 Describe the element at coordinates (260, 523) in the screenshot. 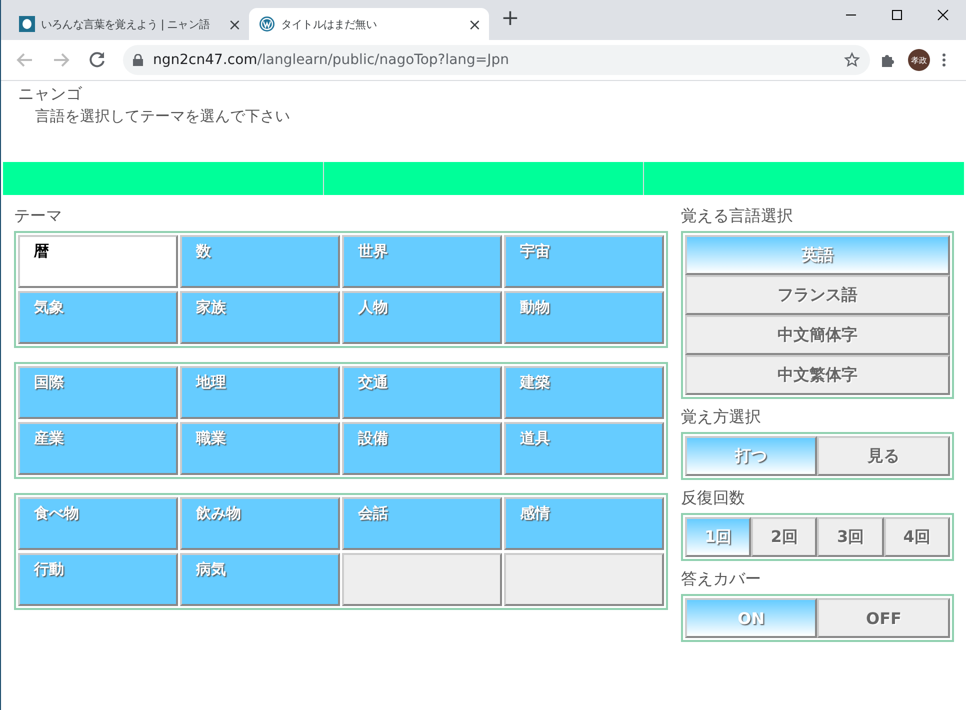

I see `theme-button: 飲み物` at that location.